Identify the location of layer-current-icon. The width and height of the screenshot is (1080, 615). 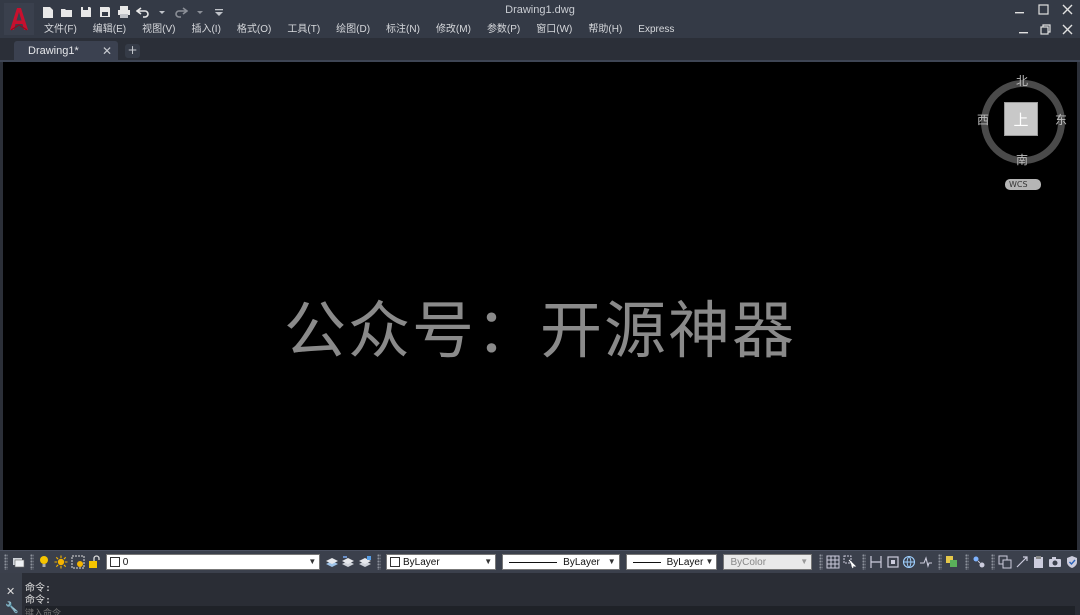
(331, 562).